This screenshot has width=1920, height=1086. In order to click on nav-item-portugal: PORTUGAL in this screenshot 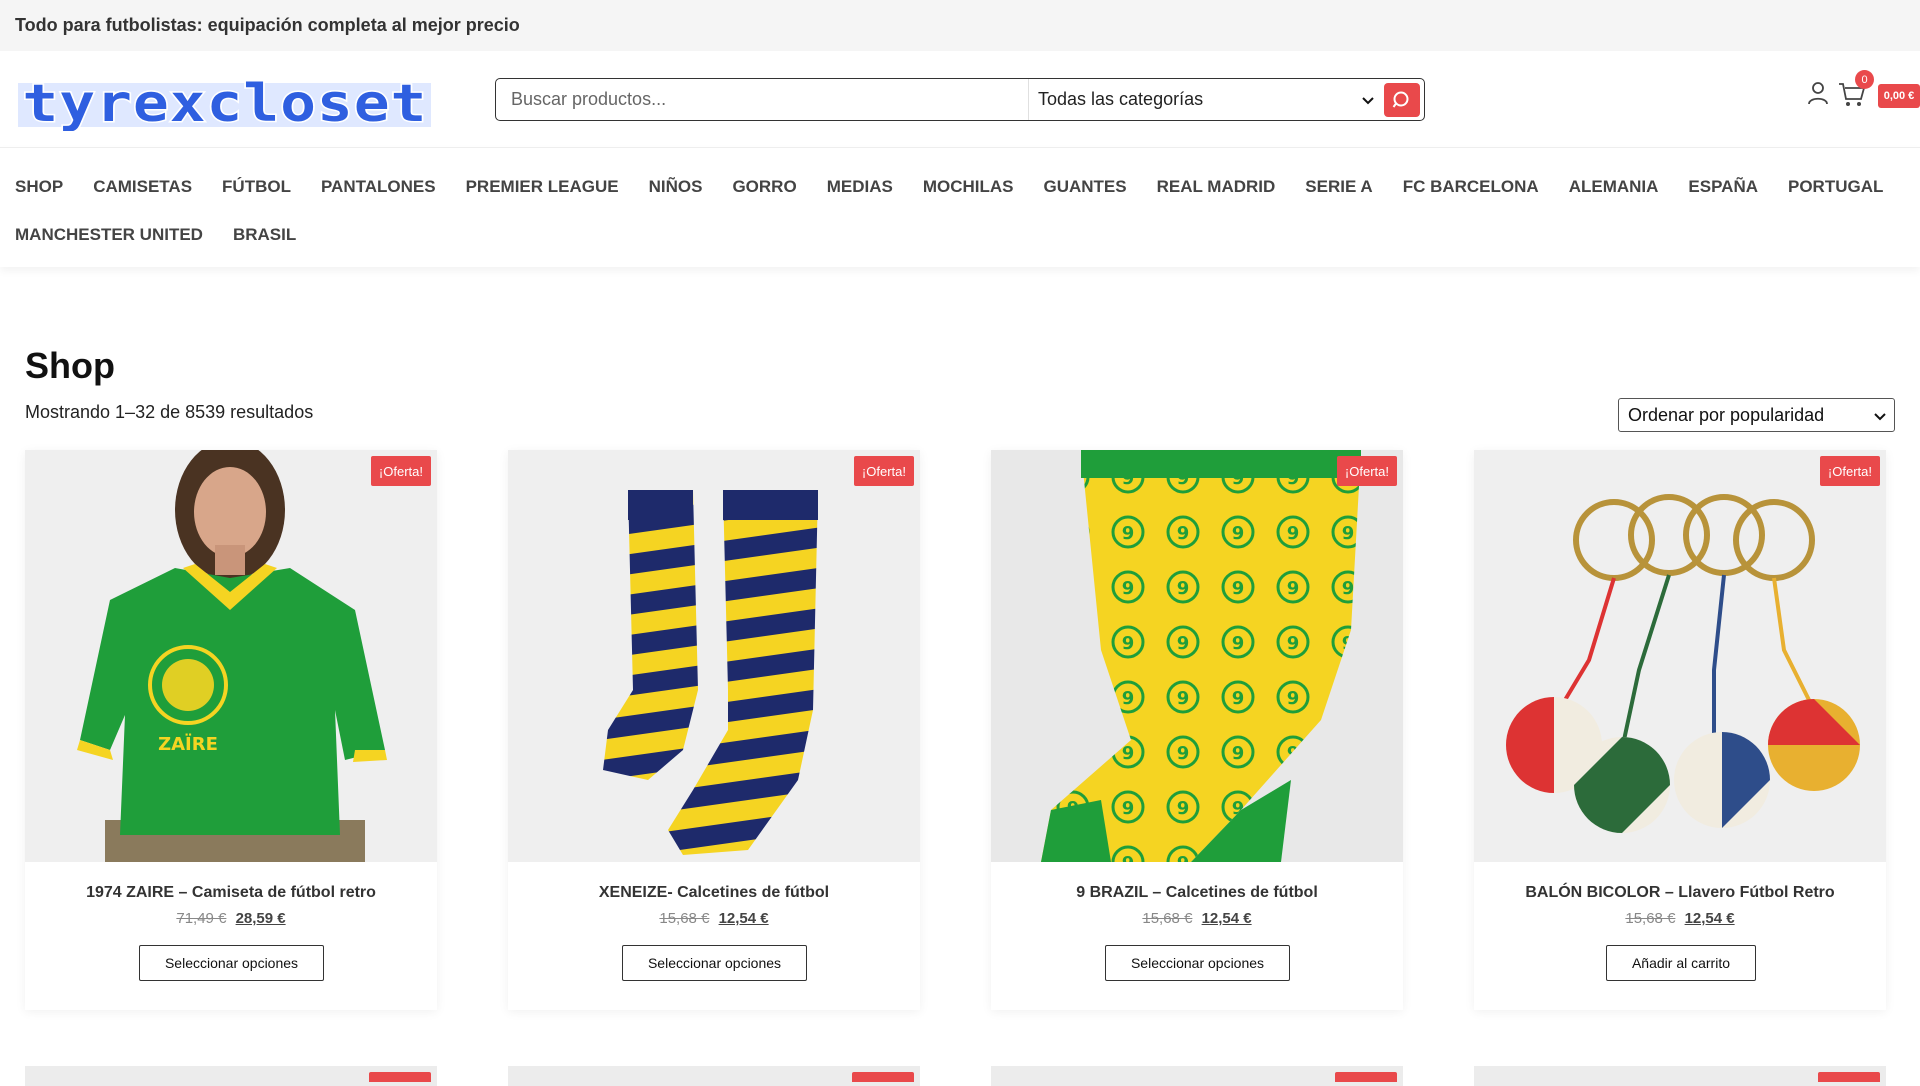, I will do `click(1835, 187)`.